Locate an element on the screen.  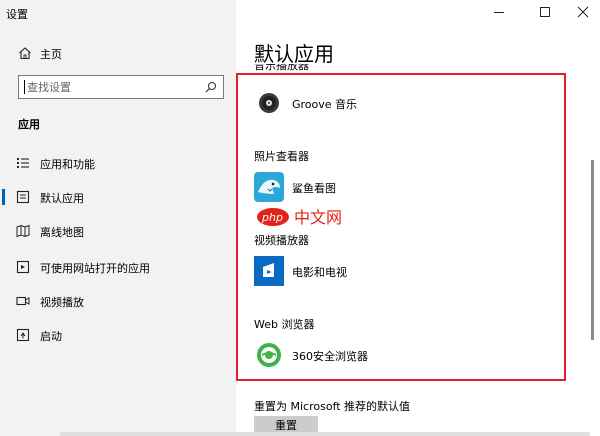
search-box is located at coordinates (121, 87).